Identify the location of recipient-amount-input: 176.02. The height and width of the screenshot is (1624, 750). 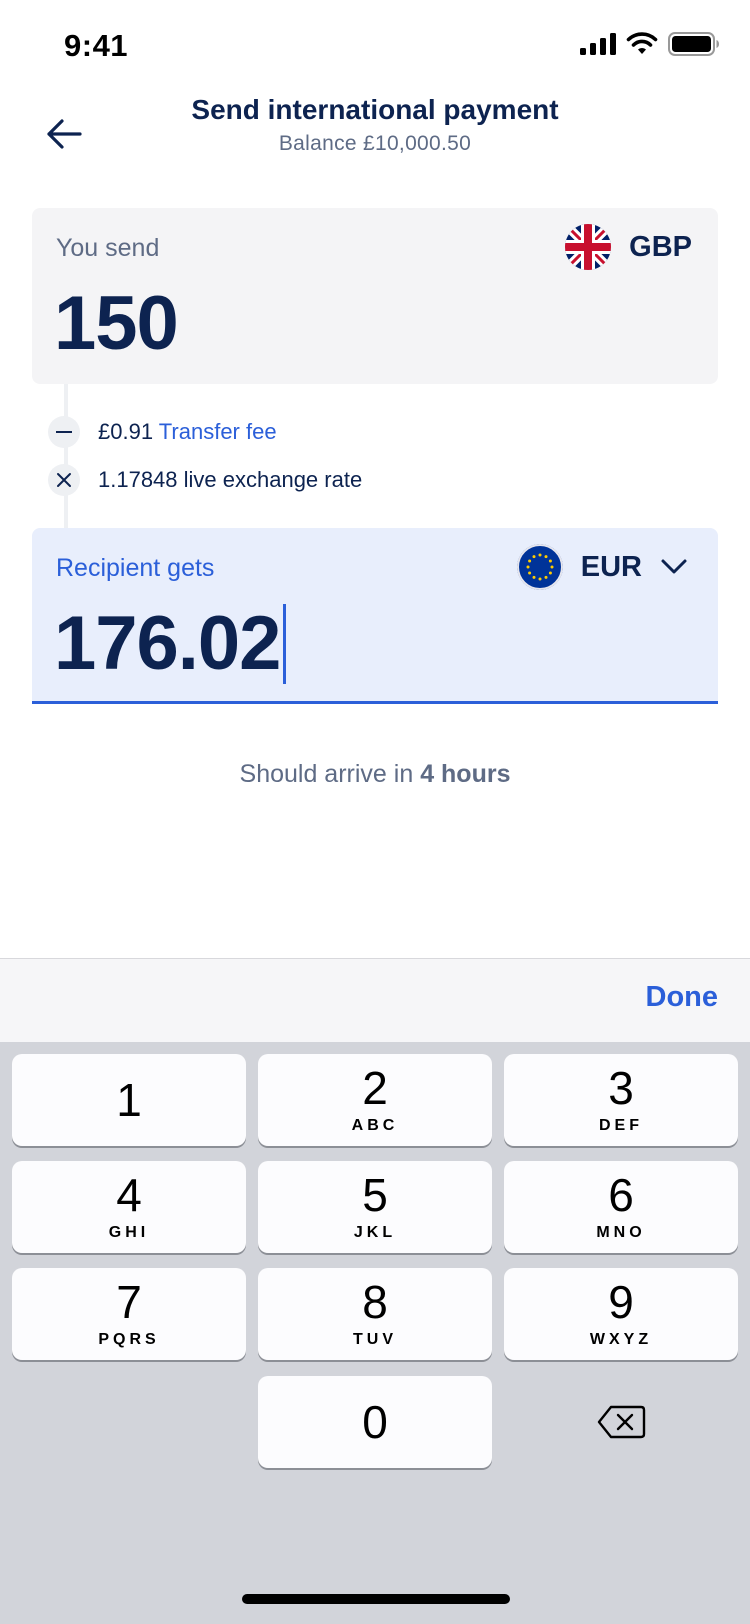
(170, 643).